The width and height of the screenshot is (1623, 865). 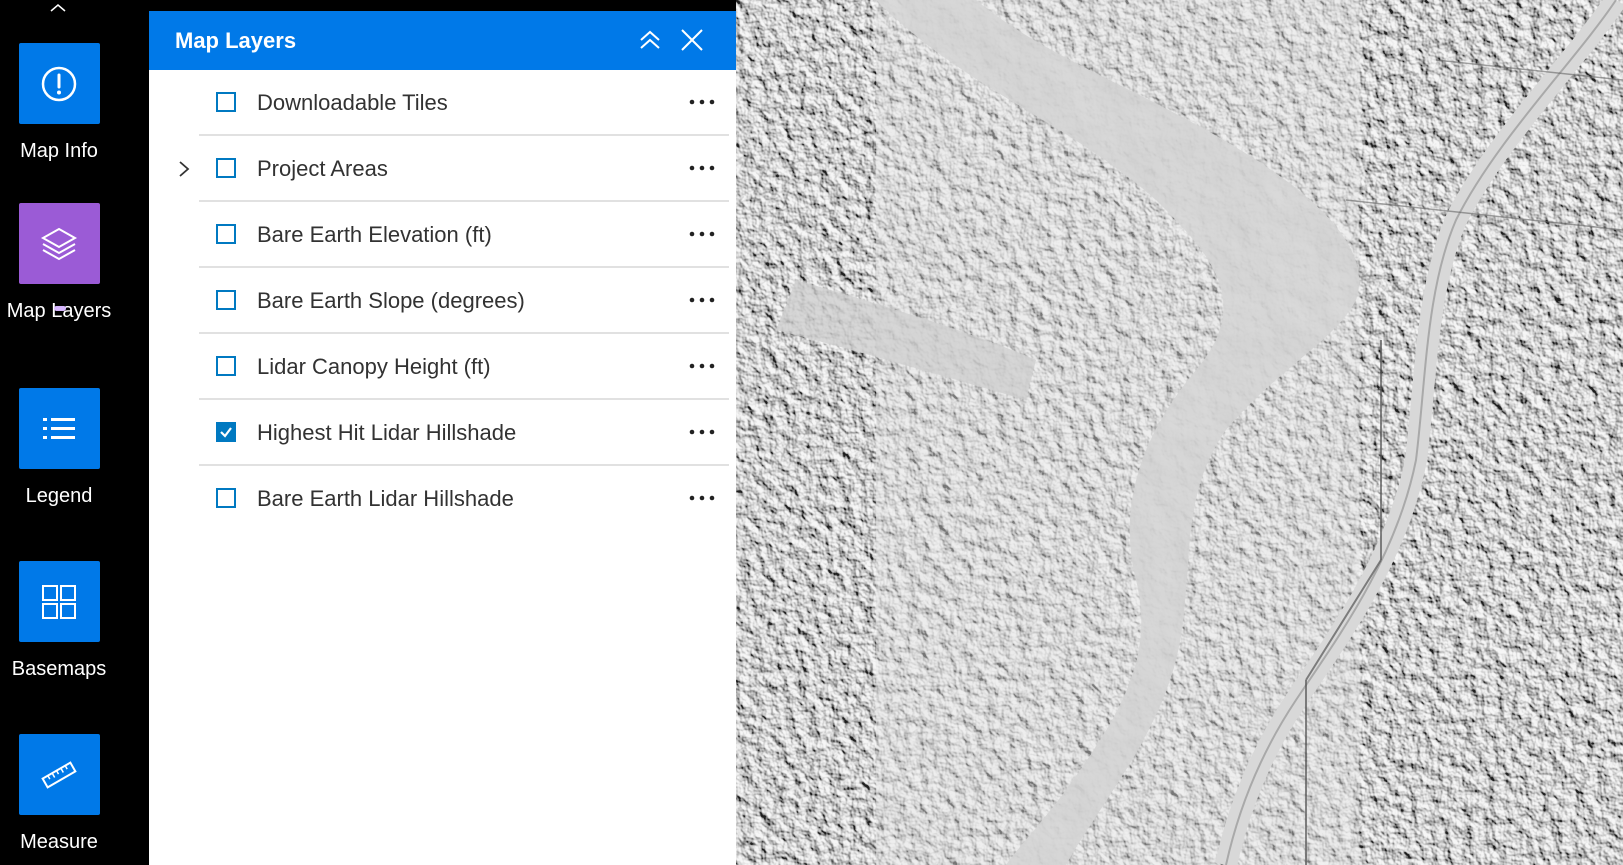 I want to click on layer-title: Project Areas, so click(x=322, y=168).